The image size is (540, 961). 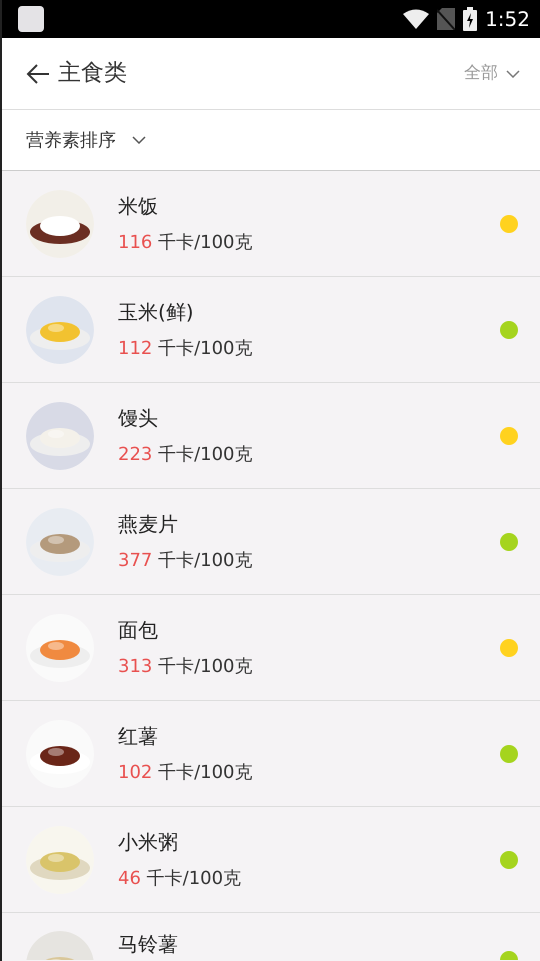 I want to click on food-name: 面包, so click(x=138, y=630).